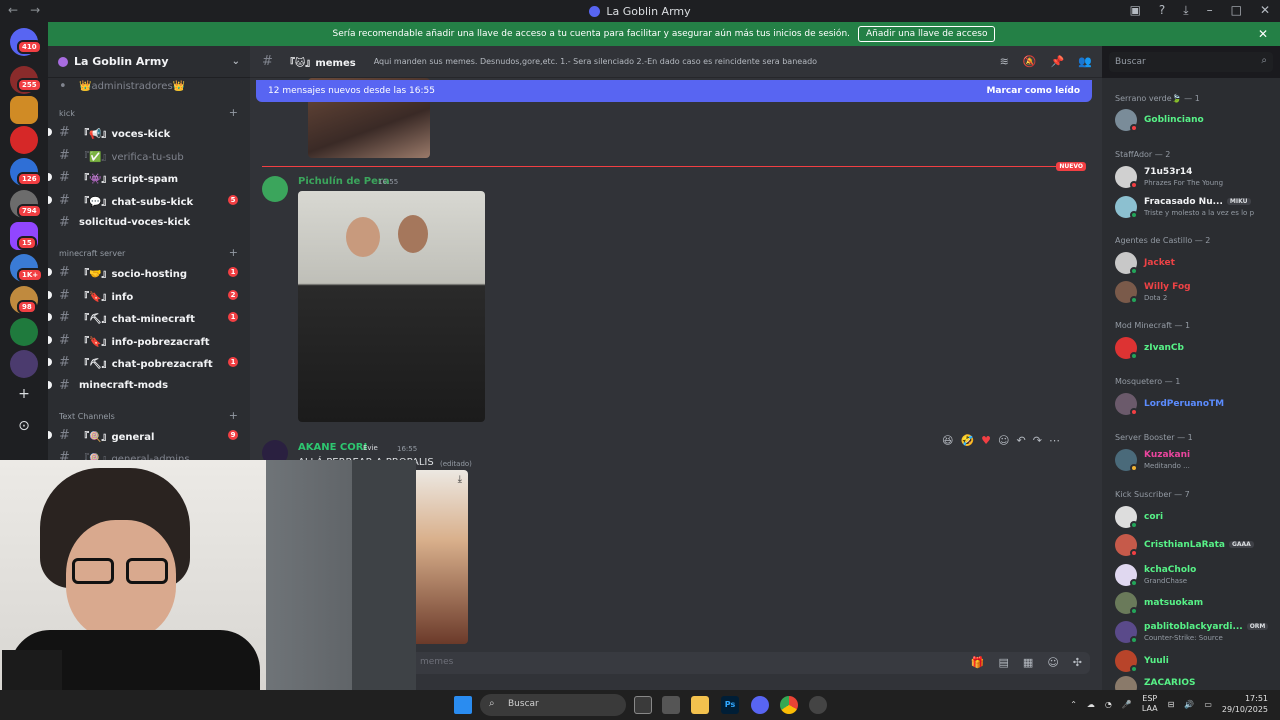 The width and height of the screenshot is (1280, 720). I want to click on taskbar-search: ⌕ Buscar, so click(553, 705).